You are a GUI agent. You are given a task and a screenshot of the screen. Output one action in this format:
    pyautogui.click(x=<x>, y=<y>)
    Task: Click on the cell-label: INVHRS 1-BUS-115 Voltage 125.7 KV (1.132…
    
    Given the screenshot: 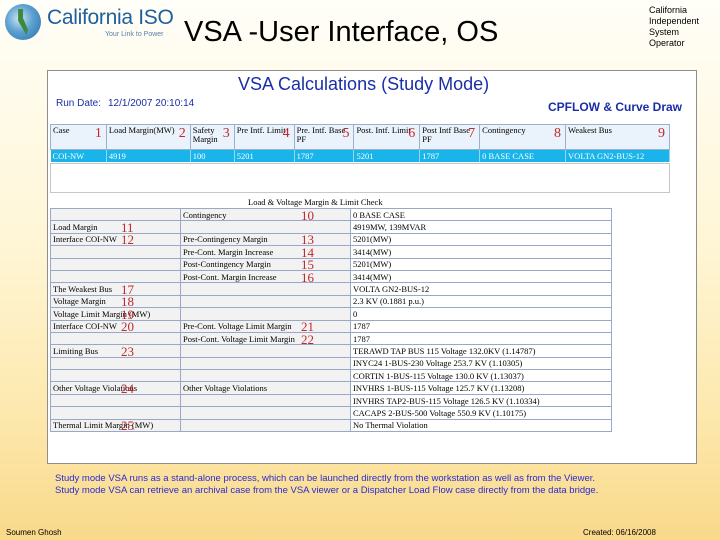 What is the action you would take?
    pyautogui.click(x=439, y=388)
    